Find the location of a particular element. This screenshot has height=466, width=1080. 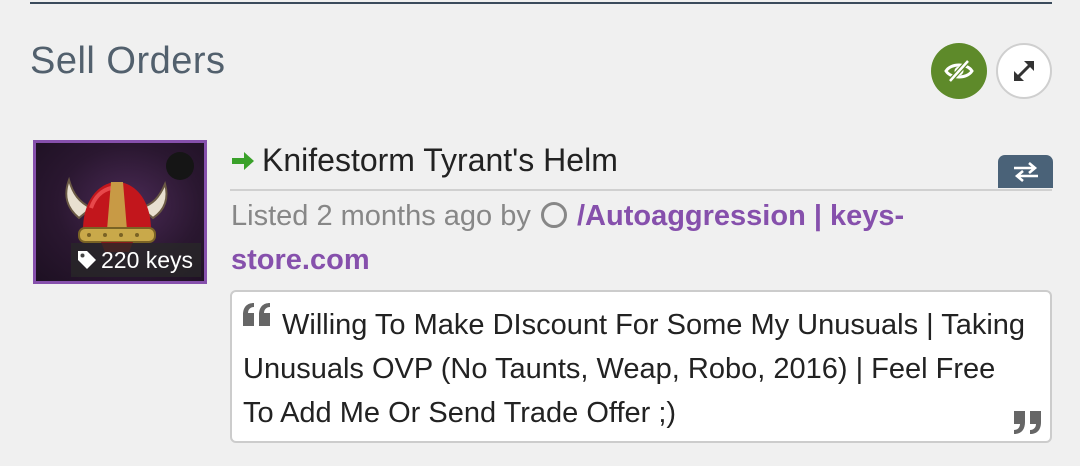

price-label: 220 keys is located at coordinates (147, 259).